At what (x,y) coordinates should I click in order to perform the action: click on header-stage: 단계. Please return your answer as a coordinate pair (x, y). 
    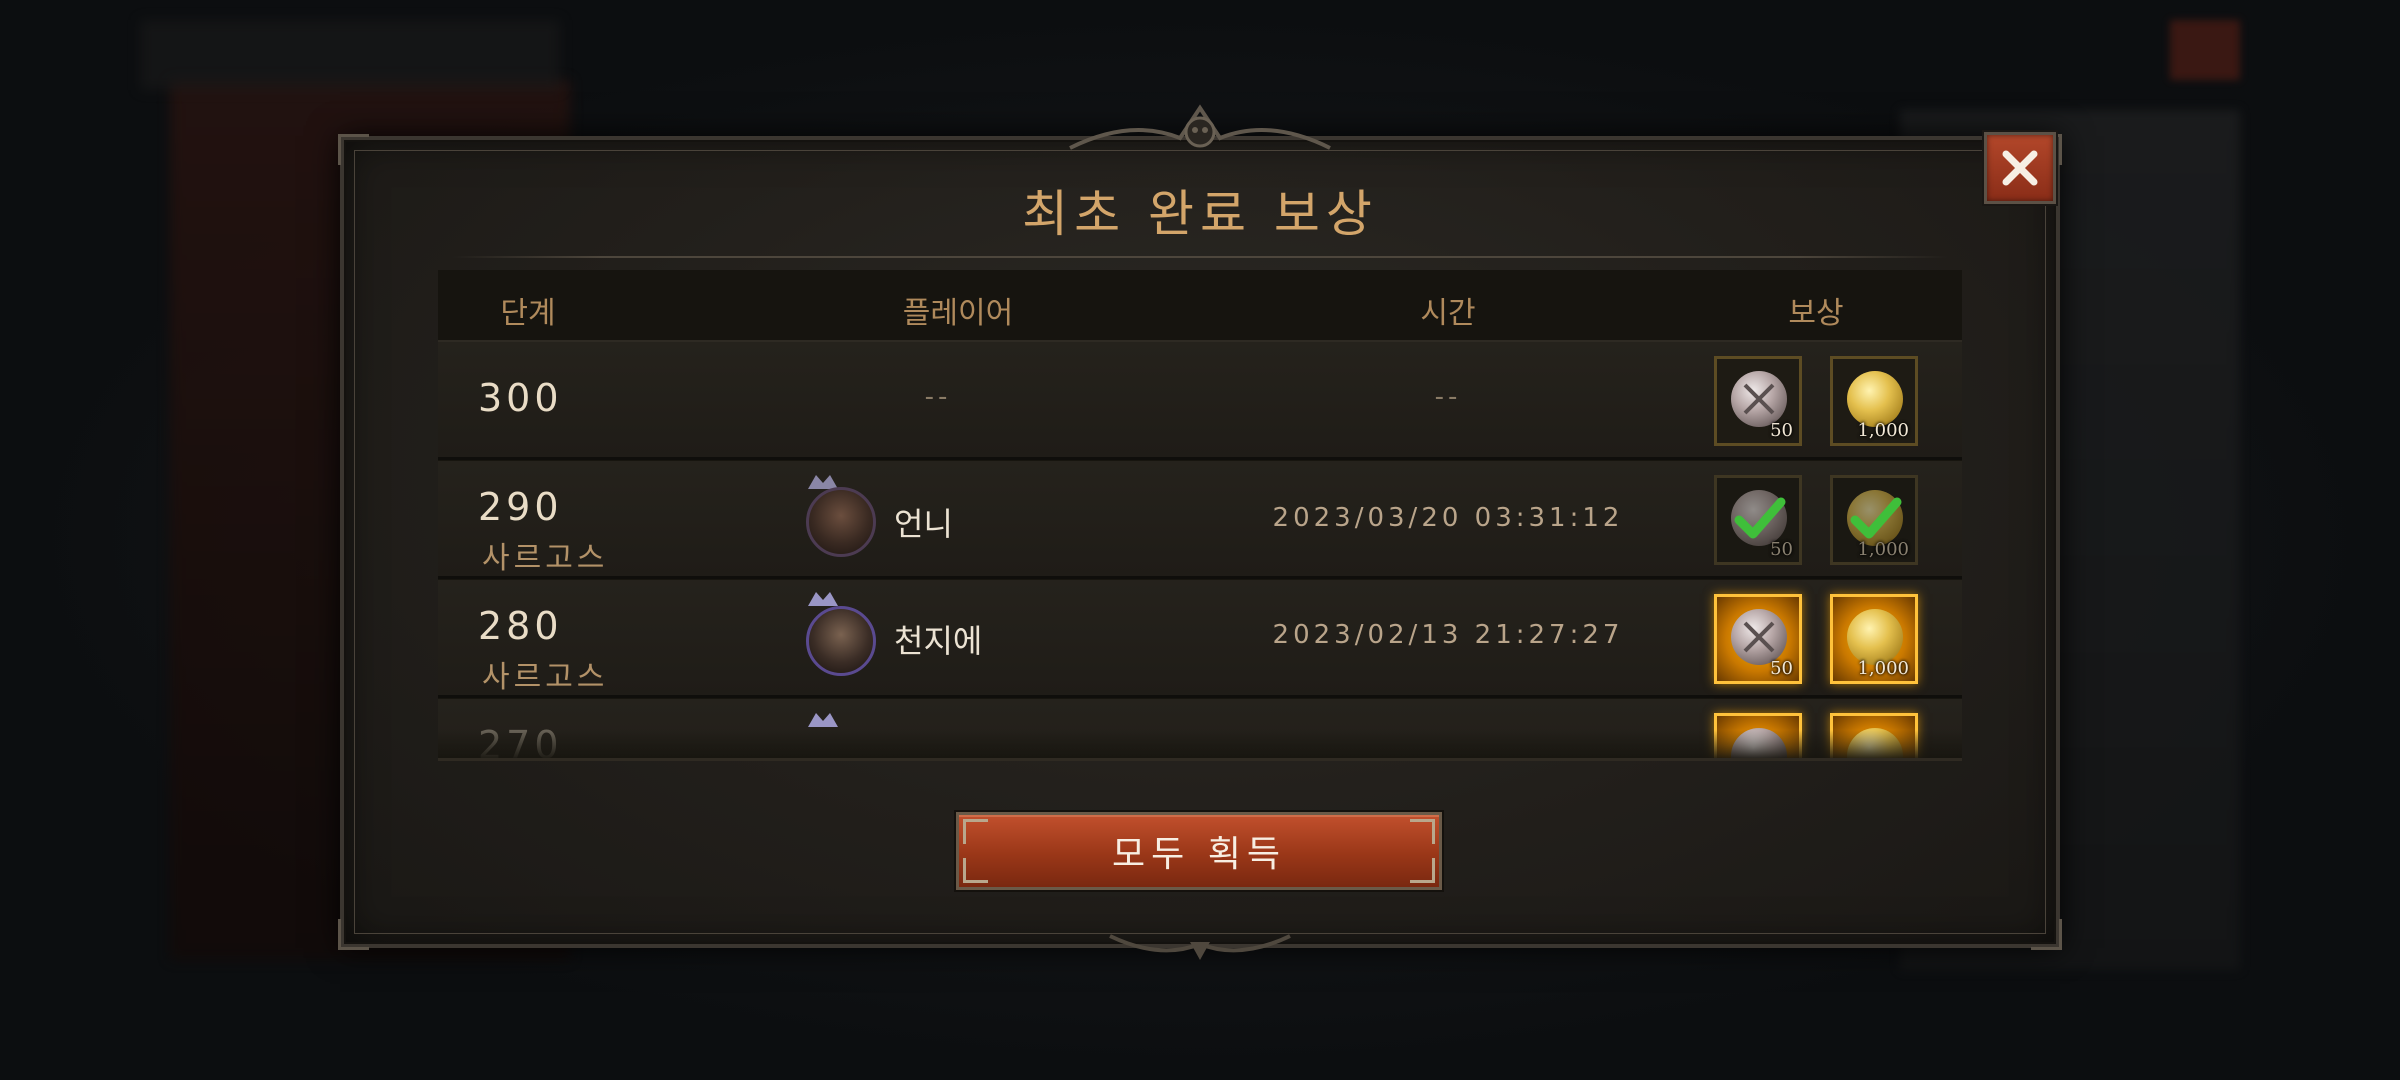
    Looking at the image, I should click on (528, 313).